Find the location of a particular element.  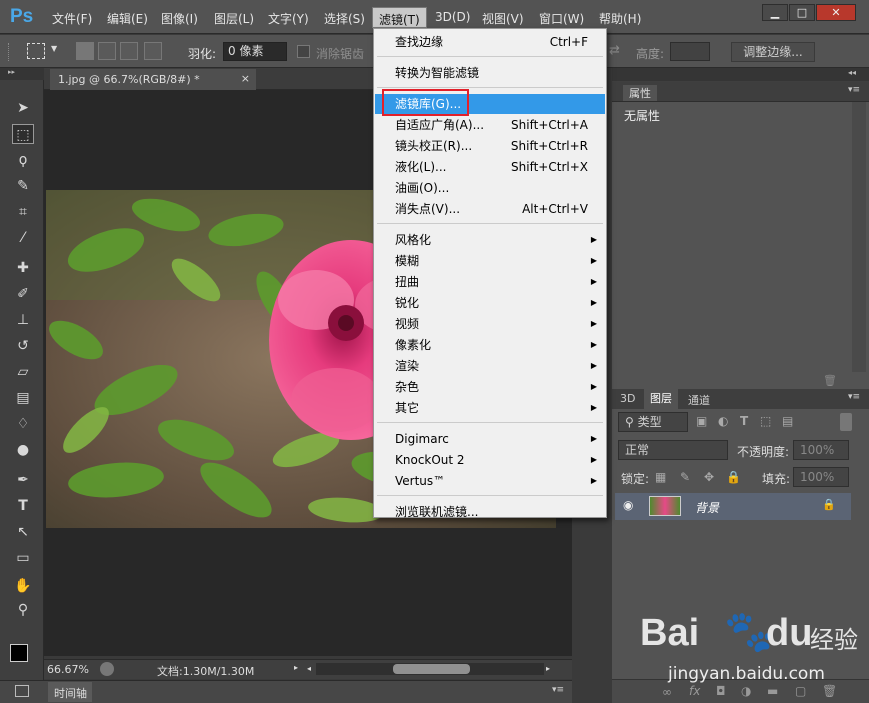

hand-tool-icon: ✋ is located at coordinates (23, 586).